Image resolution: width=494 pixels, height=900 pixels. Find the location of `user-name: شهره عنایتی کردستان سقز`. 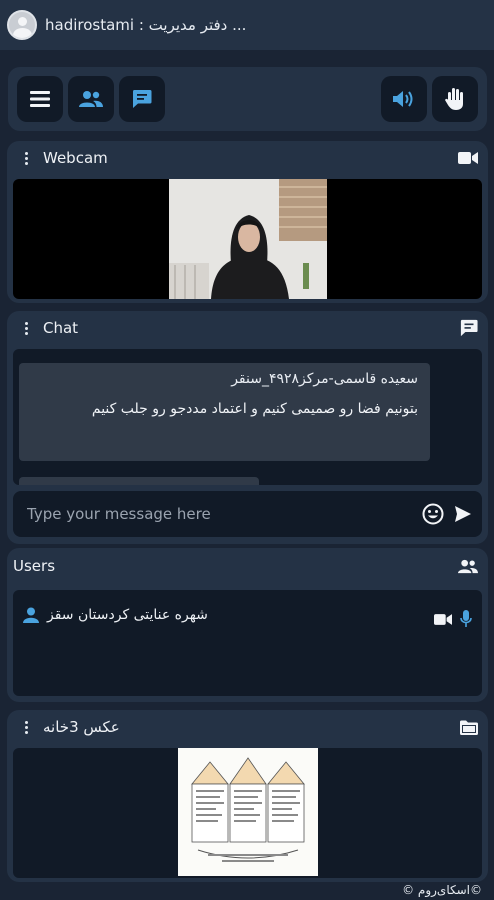

user-name: شهره عنایتی کردستان سقز is located at coordinates (127, 615).